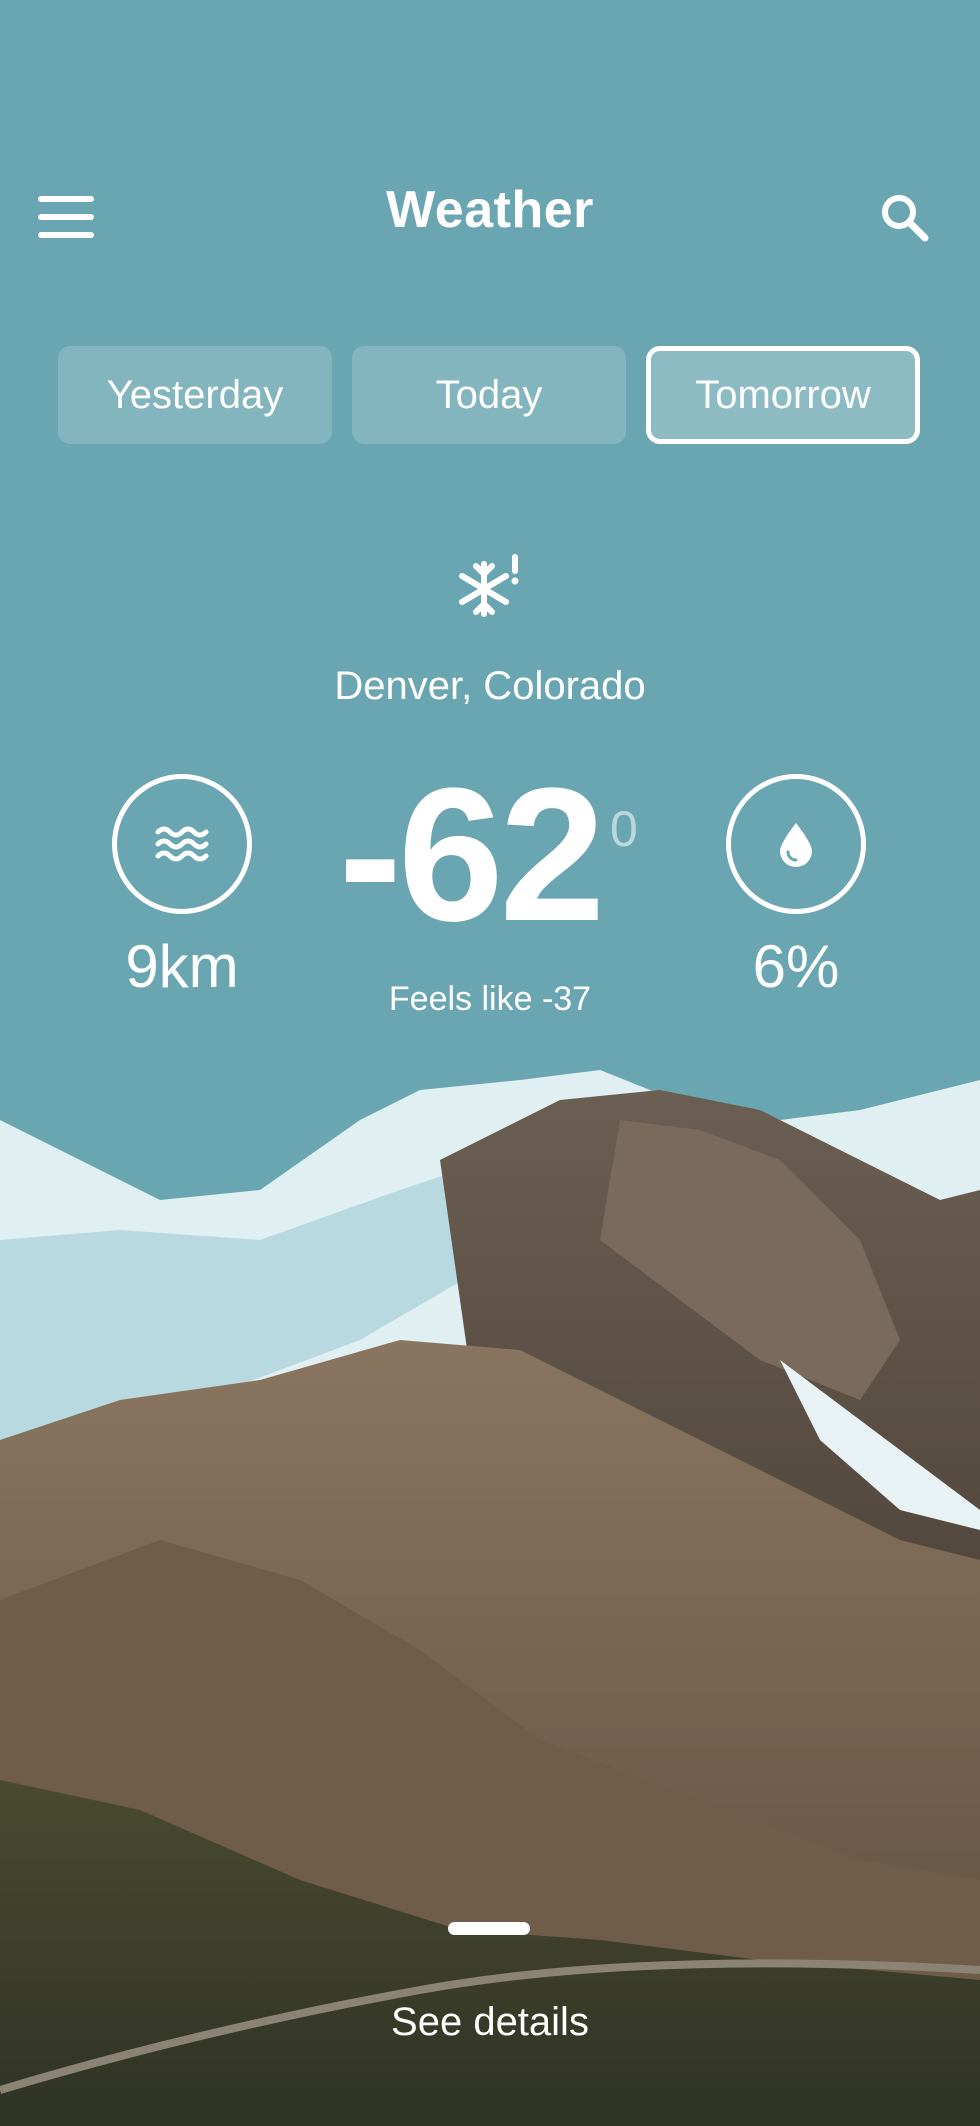 This screenshot has width=980, height=2126. I want to click on tab-tomorrow: Tomorrow, so click(783, 395).